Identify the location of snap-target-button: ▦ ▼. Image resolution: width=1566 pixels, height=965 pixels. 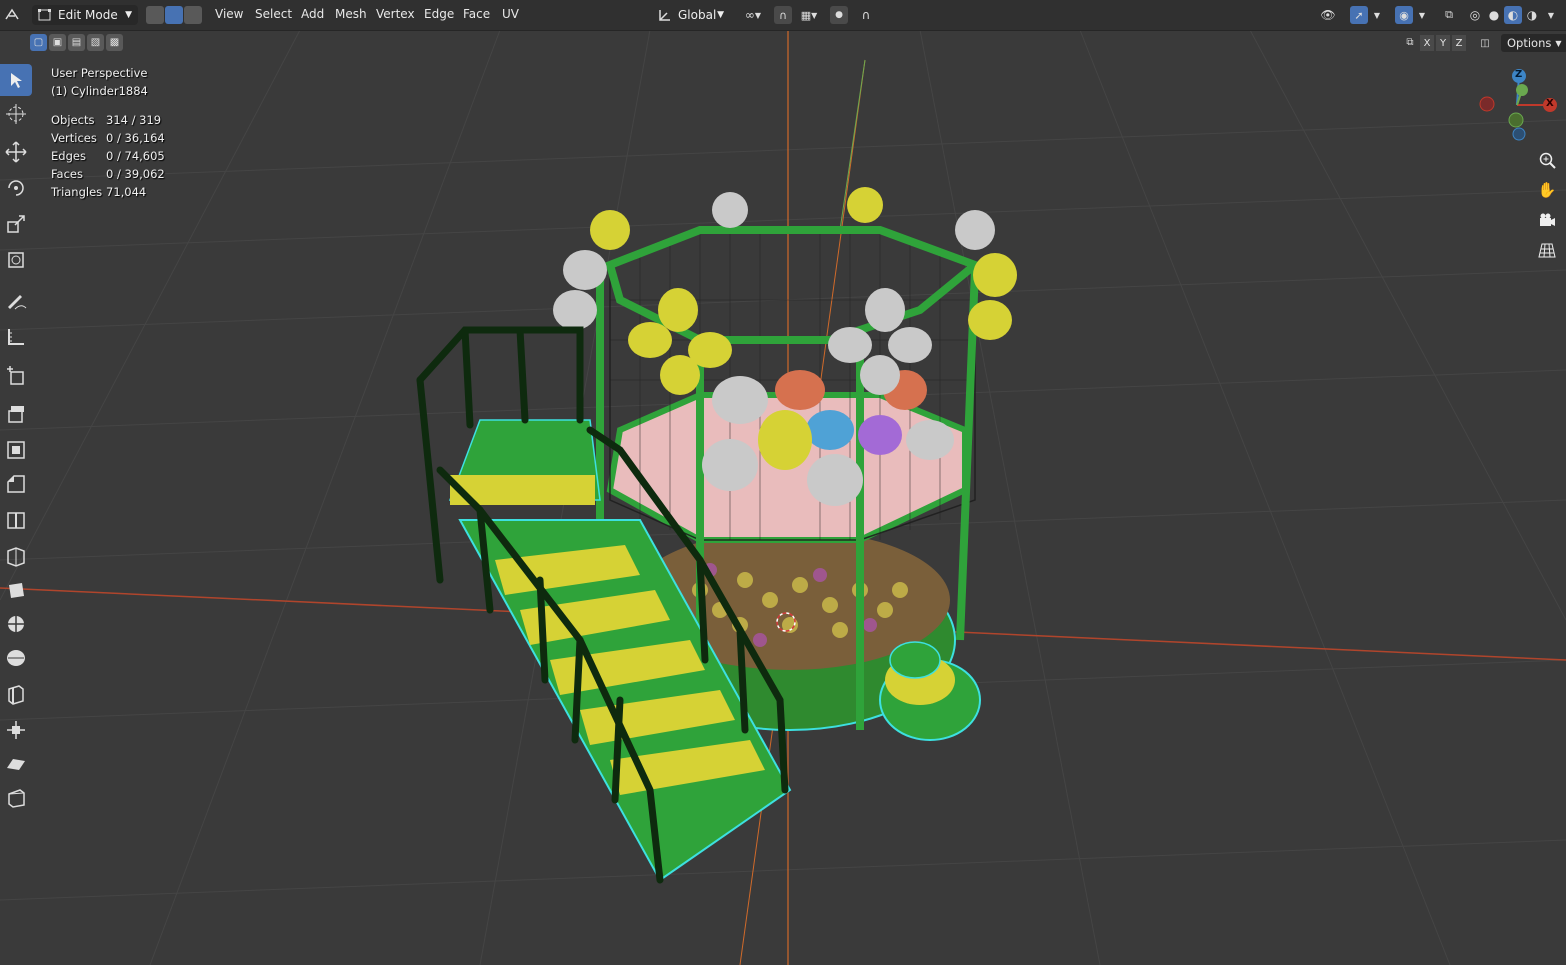
(809, 15).